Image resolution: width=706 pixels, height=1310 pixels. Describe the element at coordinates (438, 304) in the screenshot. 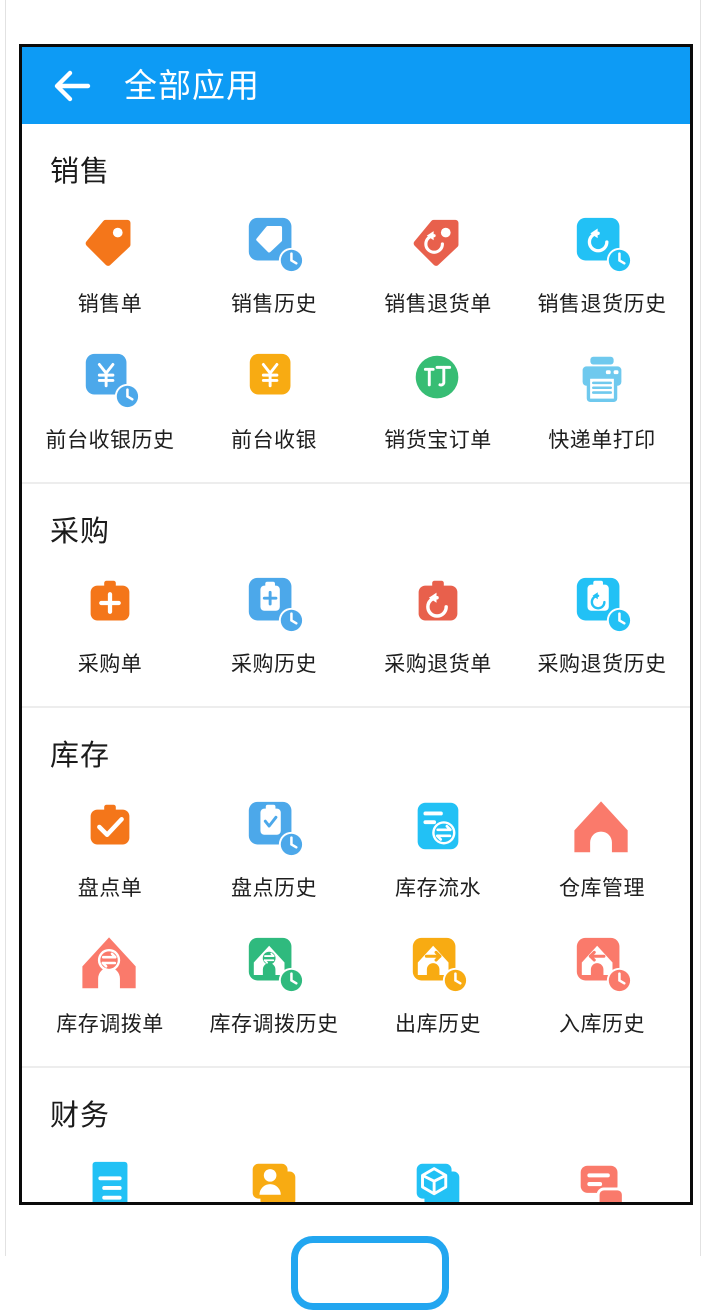

I see `app-item-label: 销售退货单` at that location.